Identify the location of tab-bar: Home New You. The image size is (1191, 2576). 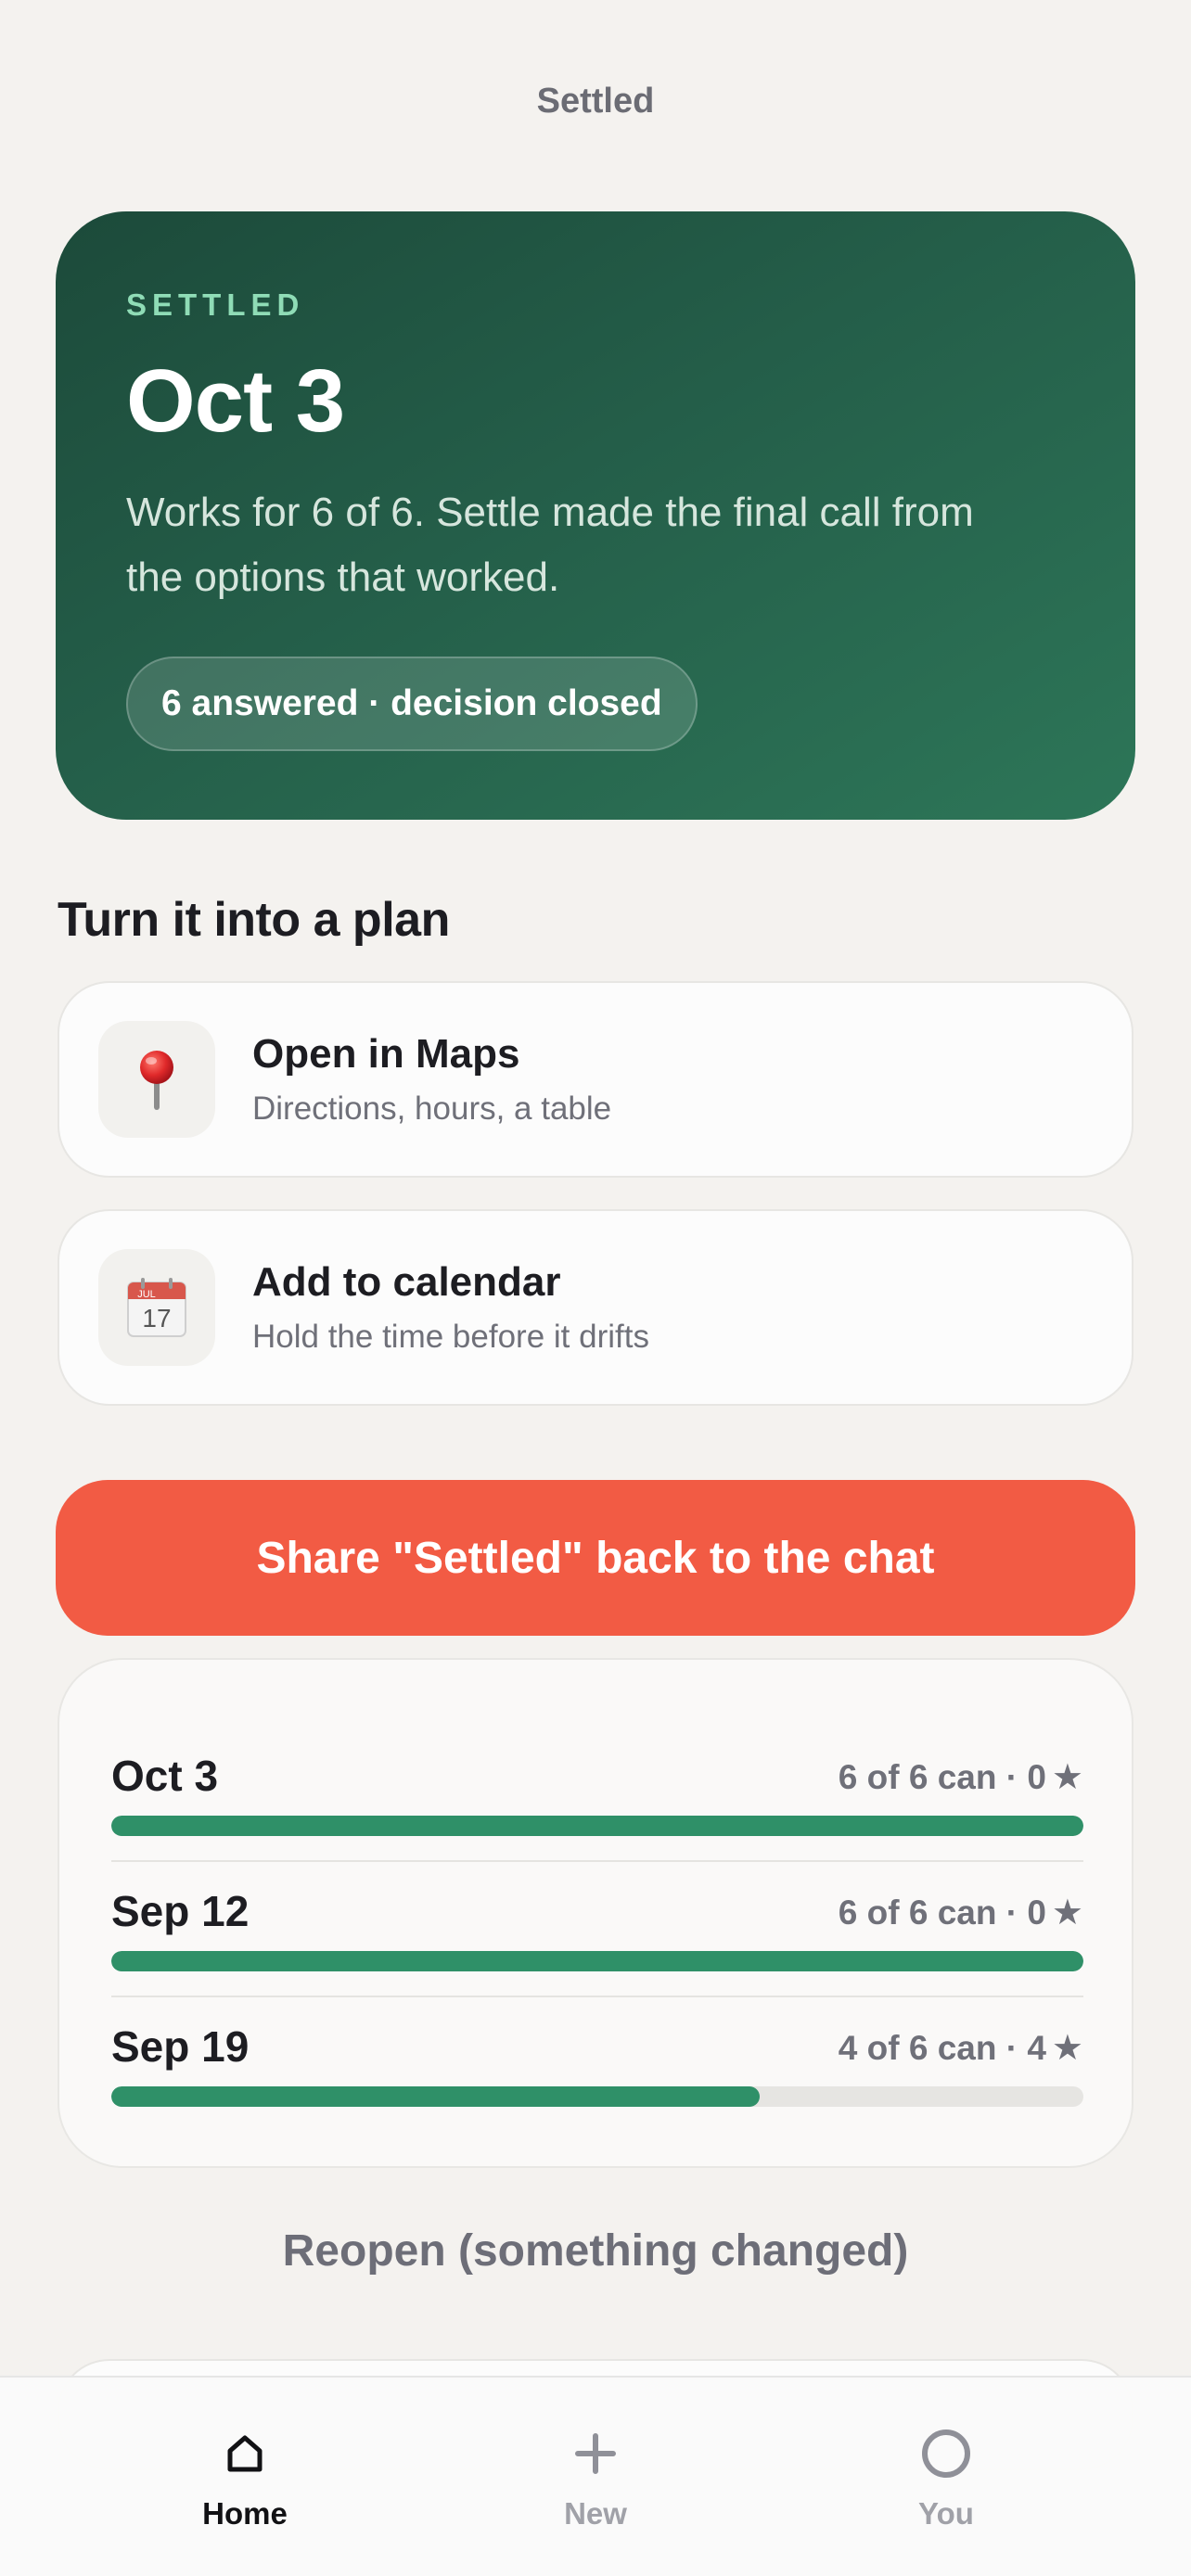
(595, 2476).